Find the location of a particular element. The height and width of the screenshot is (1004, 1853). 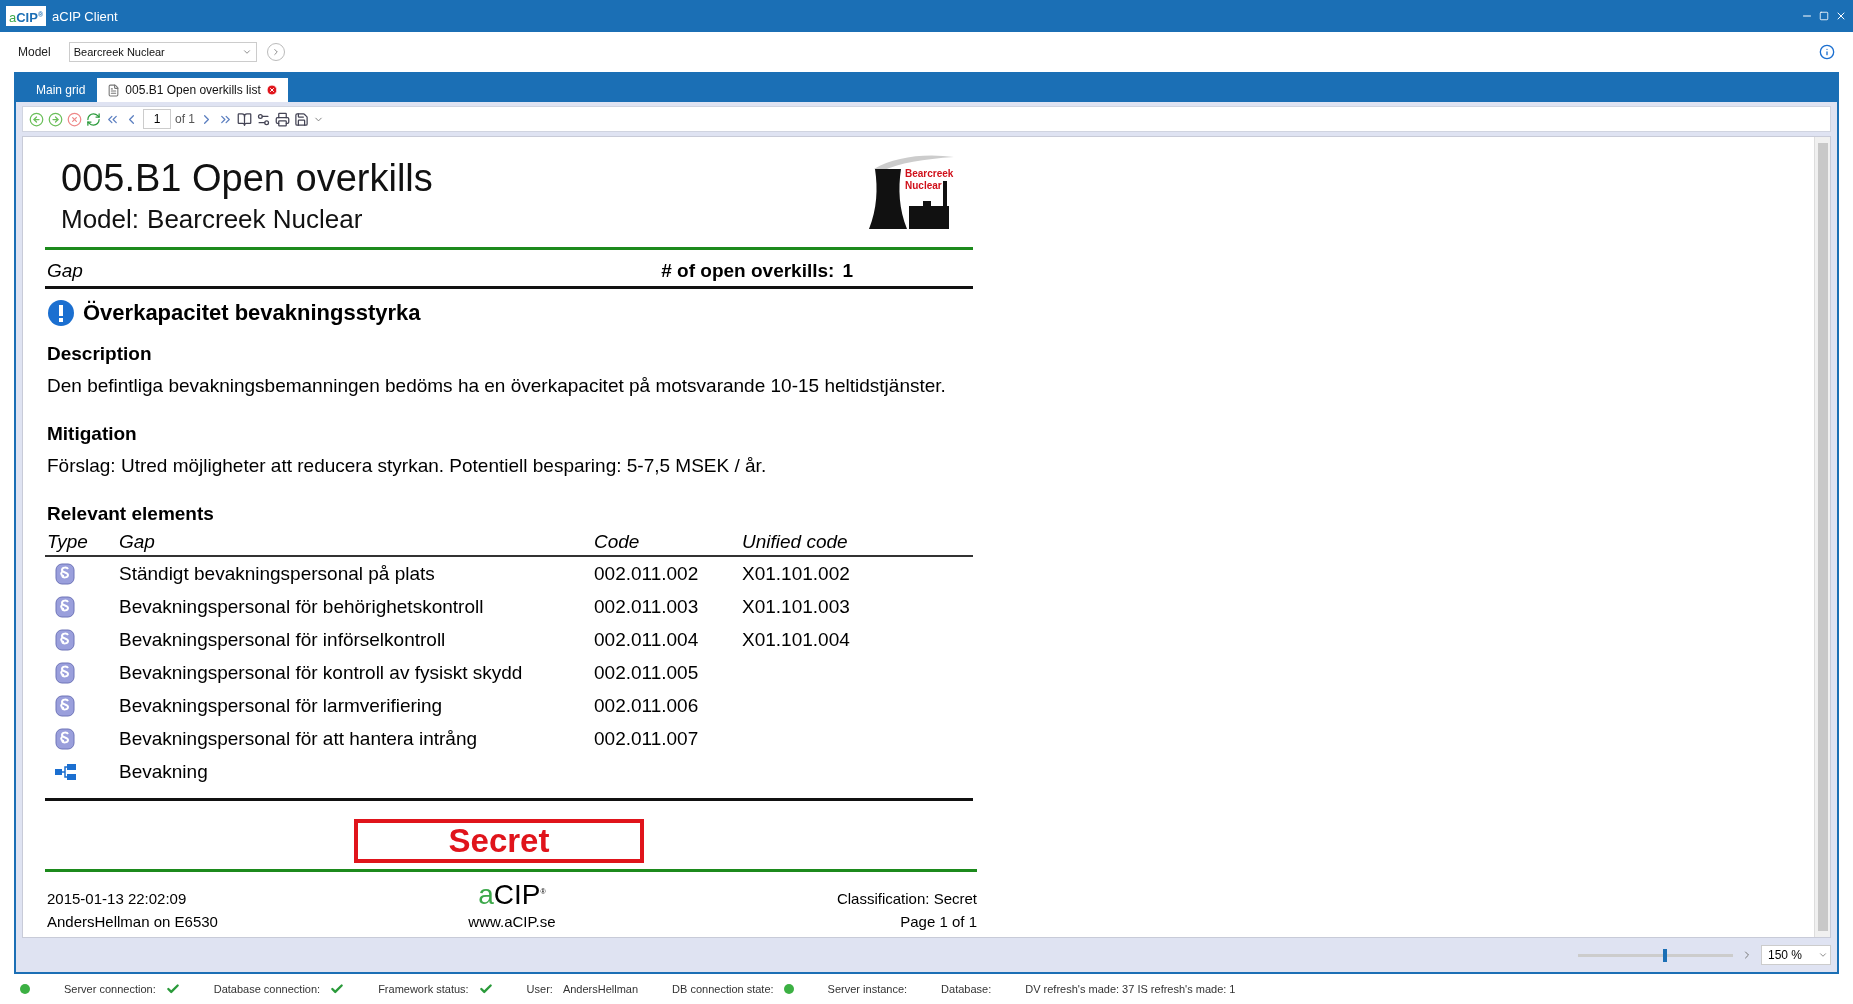

description-text: Den befintliga bevakningsbemanningen bedöms ha en överkapacitet på motsvarande 10-15 heltidstjänster. is located at coordinates (496, 386).